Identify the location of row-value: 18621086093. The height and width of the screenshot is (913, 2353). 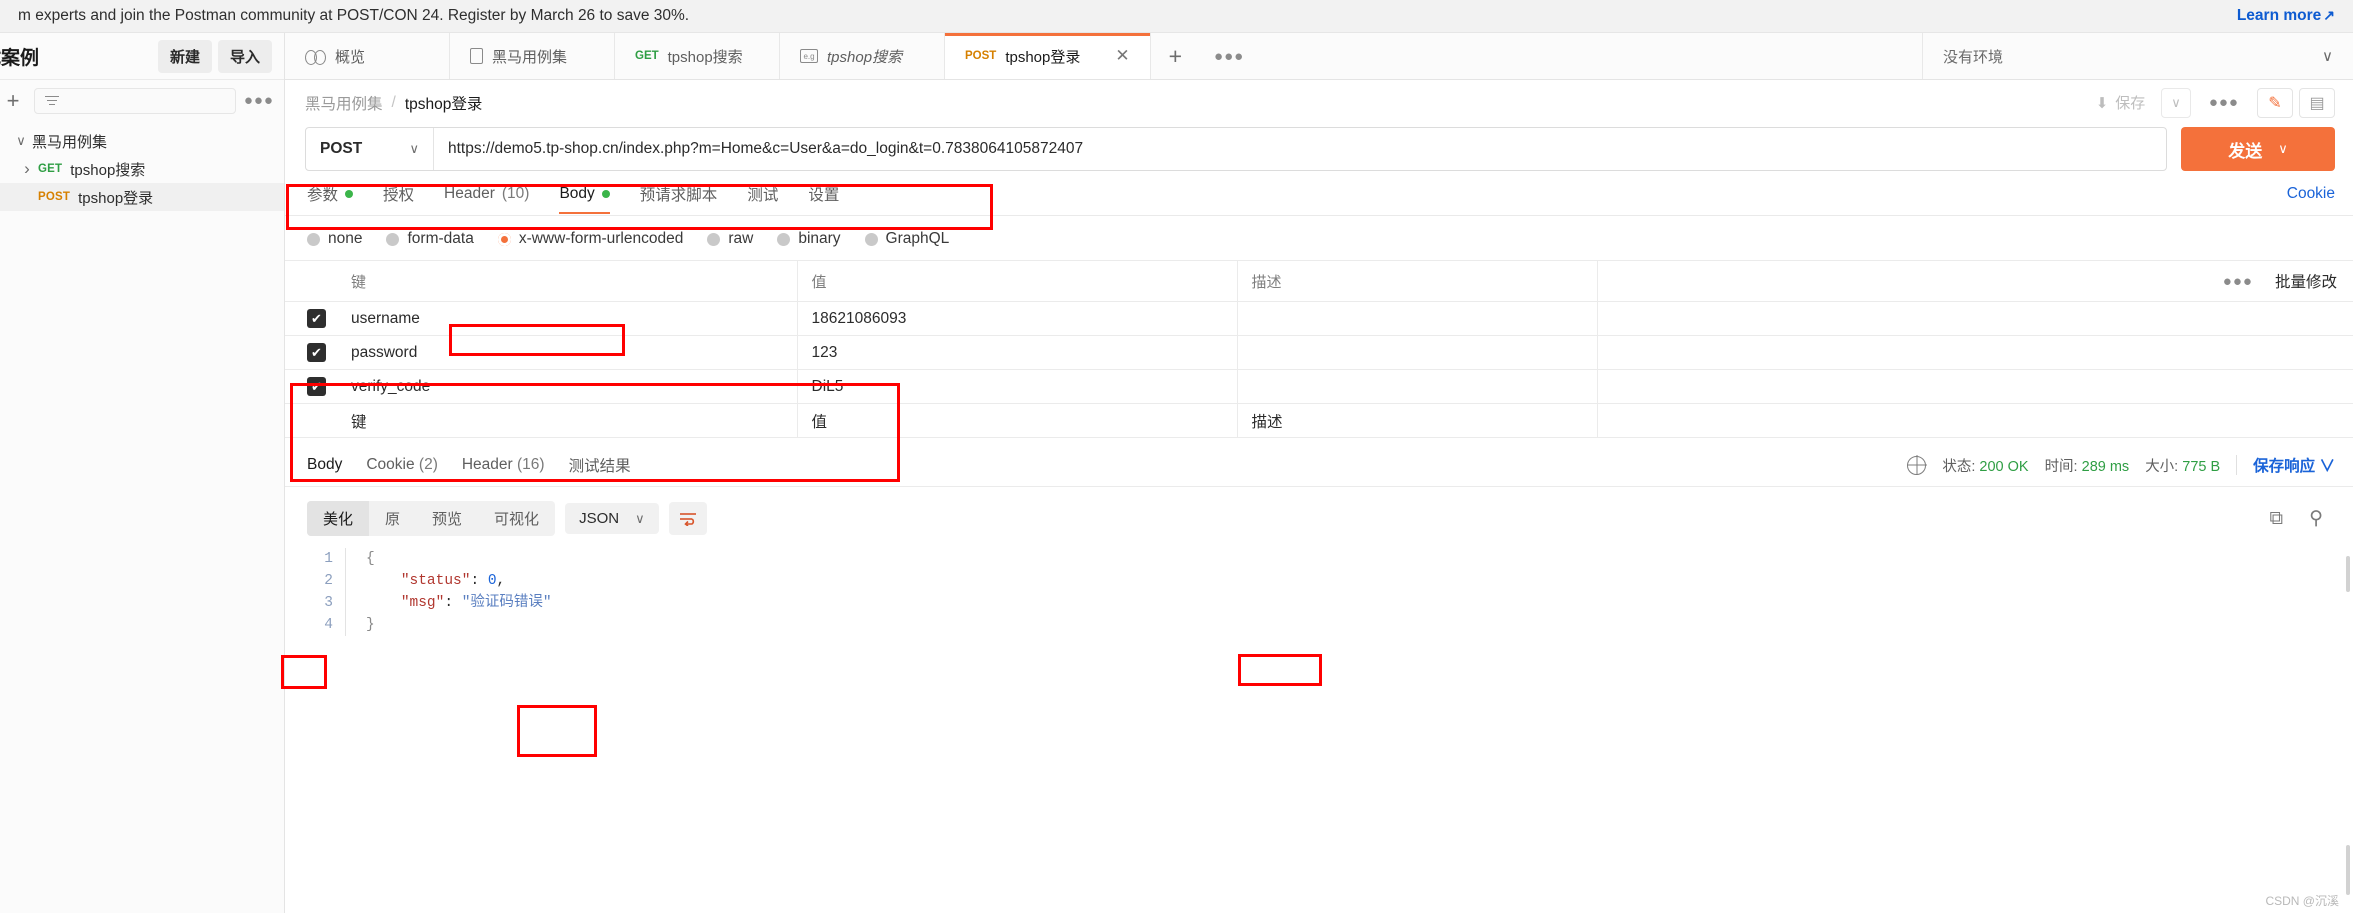
(1017, 318).